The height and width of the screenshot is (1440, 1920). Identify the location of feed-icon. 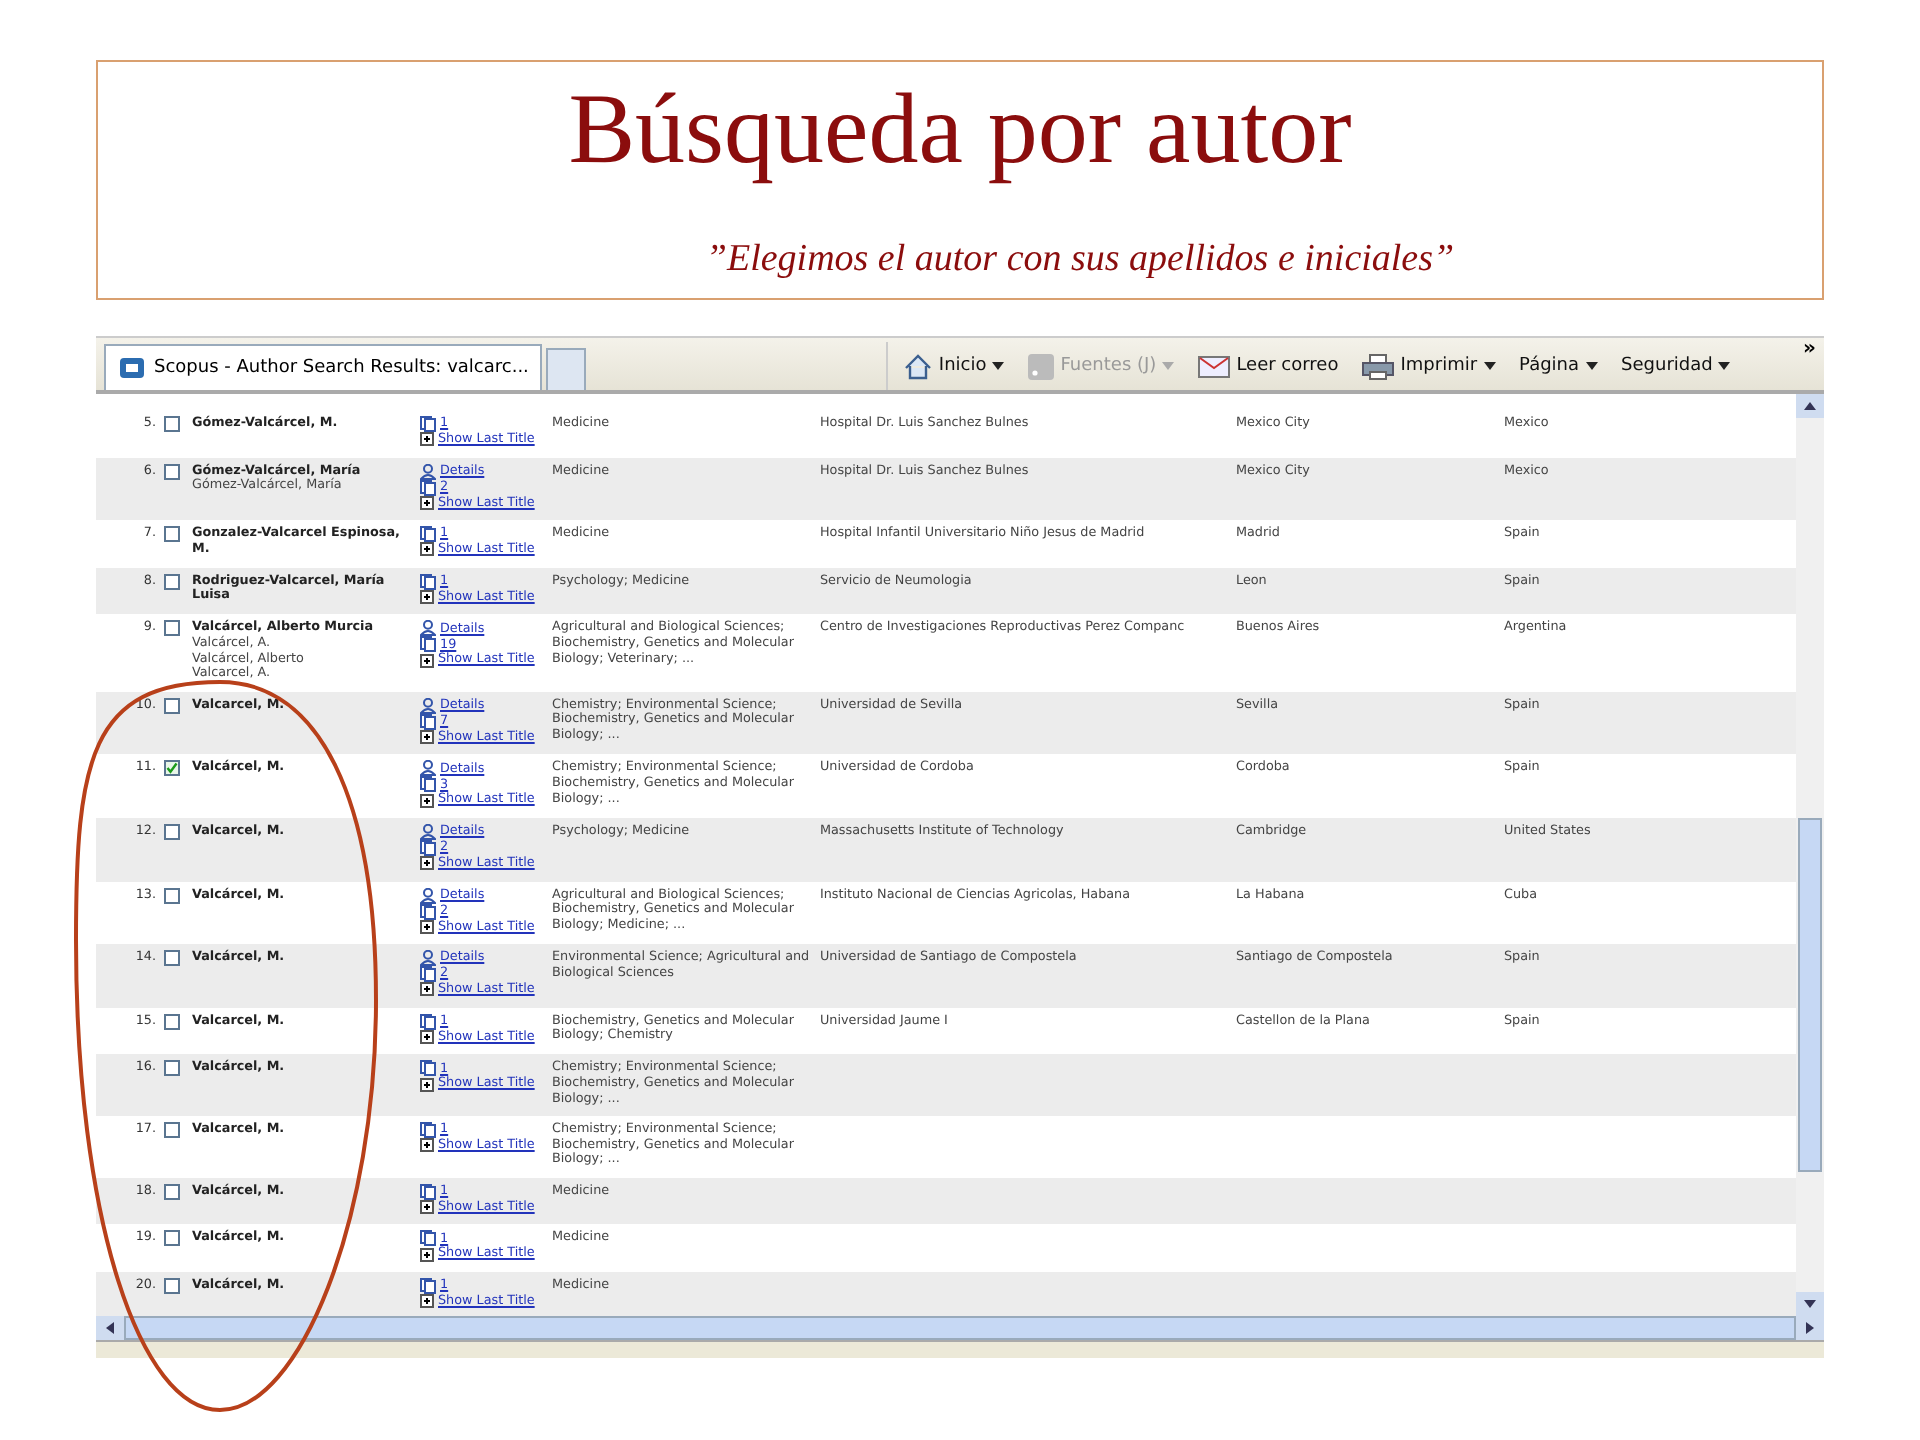
(1041, 366).